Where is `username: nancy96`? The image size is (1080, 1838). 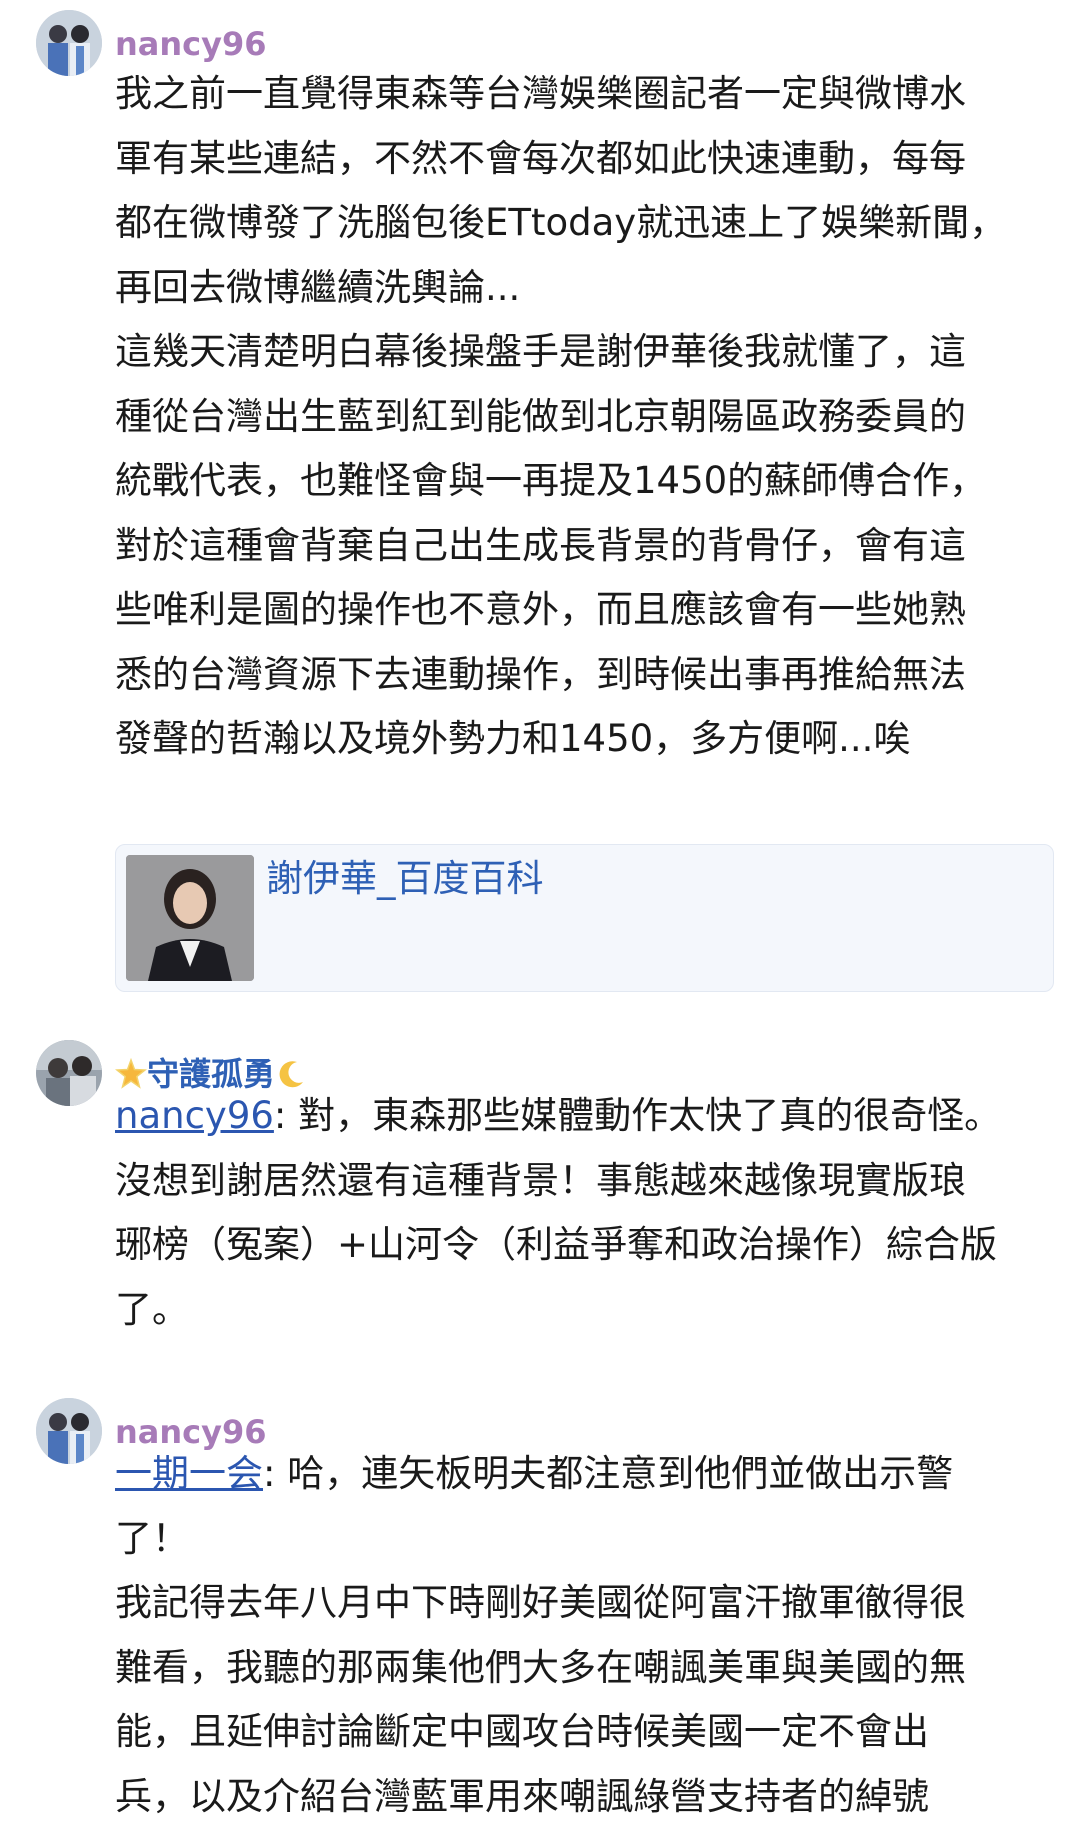
username: nancy96 is located at coordinates (191, 44).